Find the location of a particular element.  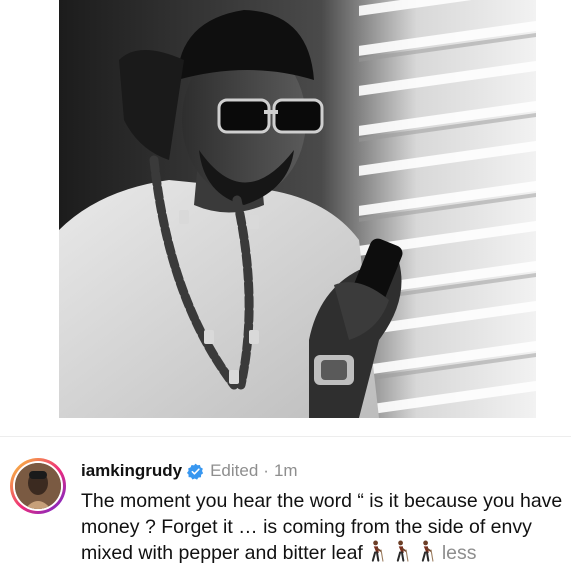

avatar is located at coordinates (38, 486).